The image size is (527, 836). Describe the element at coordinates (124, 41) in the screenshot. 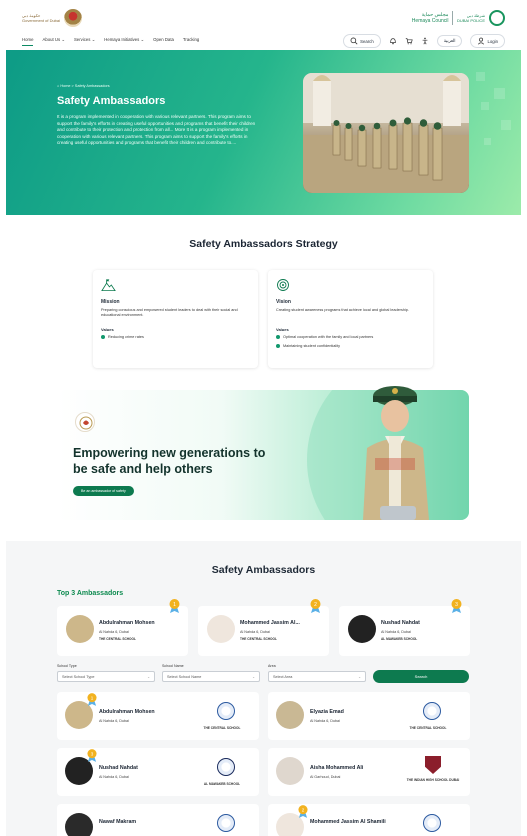

I see `nav-hemaya-initiatives: Hemaya Initiatives ⌄` at that location.